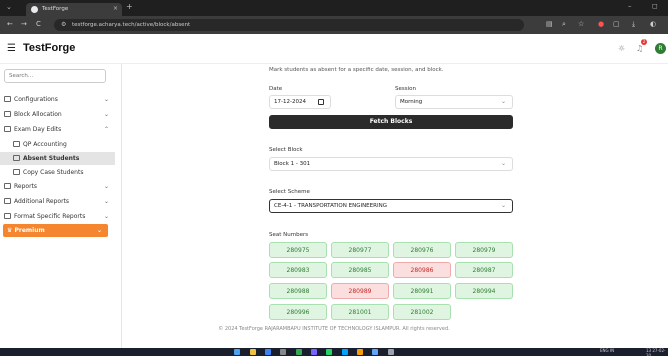 This screenshot has width=668, height=356. Describe the element at coordinates (55, 76) in the screenshot. I see `sidebar-search-input` at that location.